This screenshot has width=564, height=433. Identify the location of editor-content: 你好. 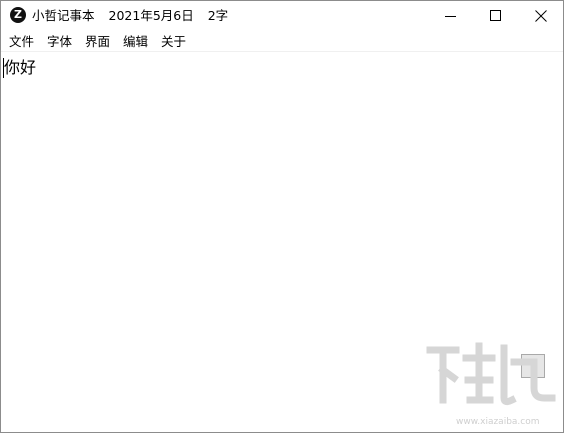
(20, 68).